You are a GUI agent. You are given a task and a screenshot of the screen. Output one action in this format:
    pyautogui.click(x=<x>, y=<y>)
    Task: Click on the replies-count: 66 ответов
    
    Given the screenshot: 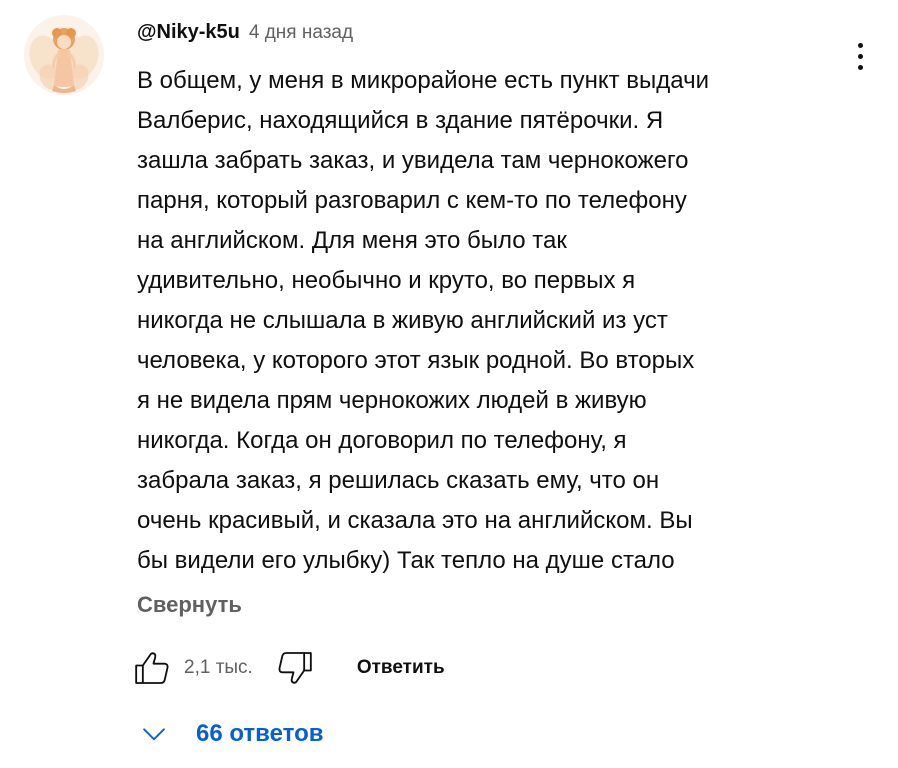 What is the action you would take?
    pyautogui.click(x=260, y=733)
    